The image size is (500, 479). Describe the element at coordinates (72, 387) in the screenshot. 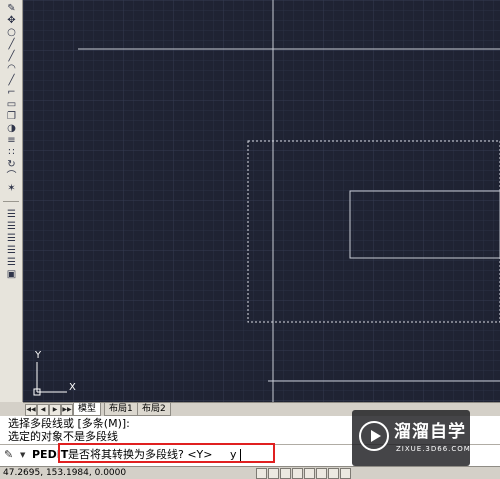

I see `ucs-x-label: X` at that location.